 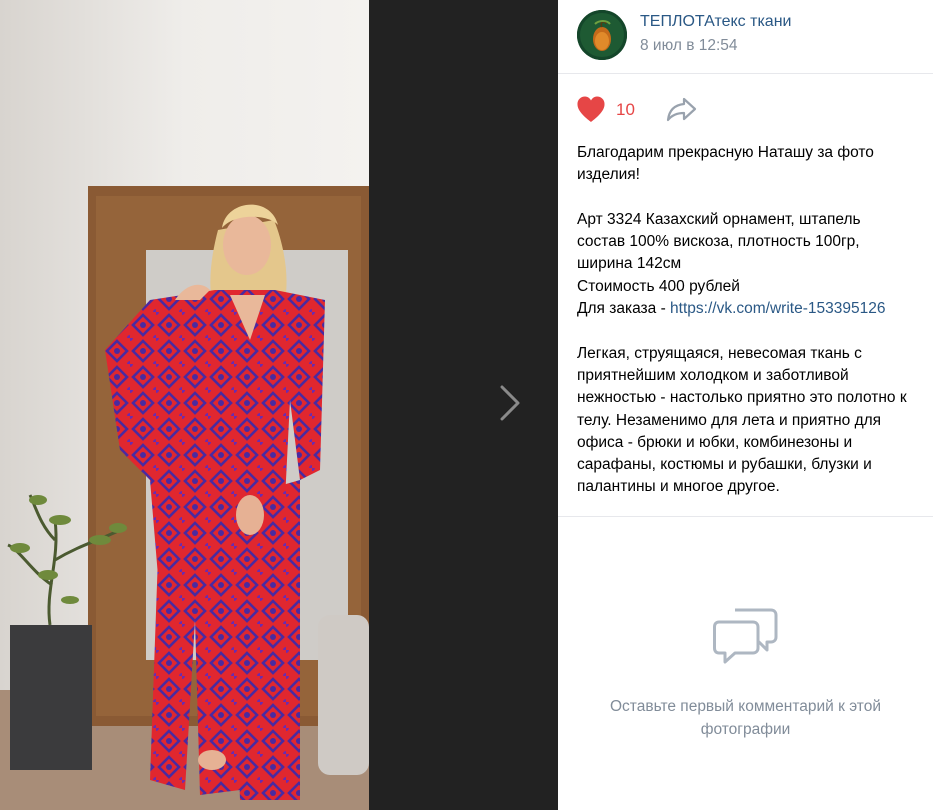 I want to click on comments-icon, so click(x=744, y=636).